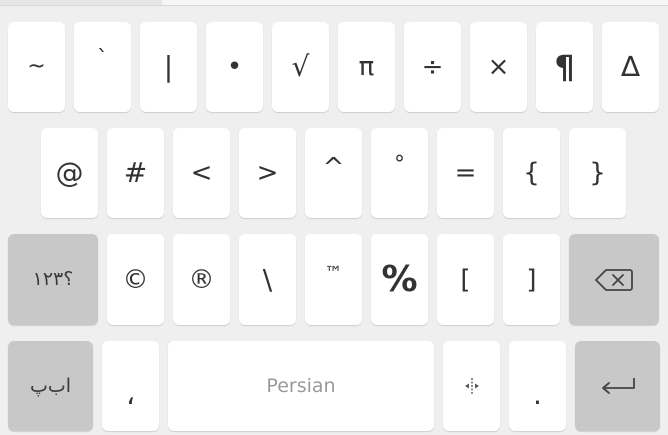 The height and width of the screenshot is (435, 668). I want to click on key-label: {, so click(531, 173).